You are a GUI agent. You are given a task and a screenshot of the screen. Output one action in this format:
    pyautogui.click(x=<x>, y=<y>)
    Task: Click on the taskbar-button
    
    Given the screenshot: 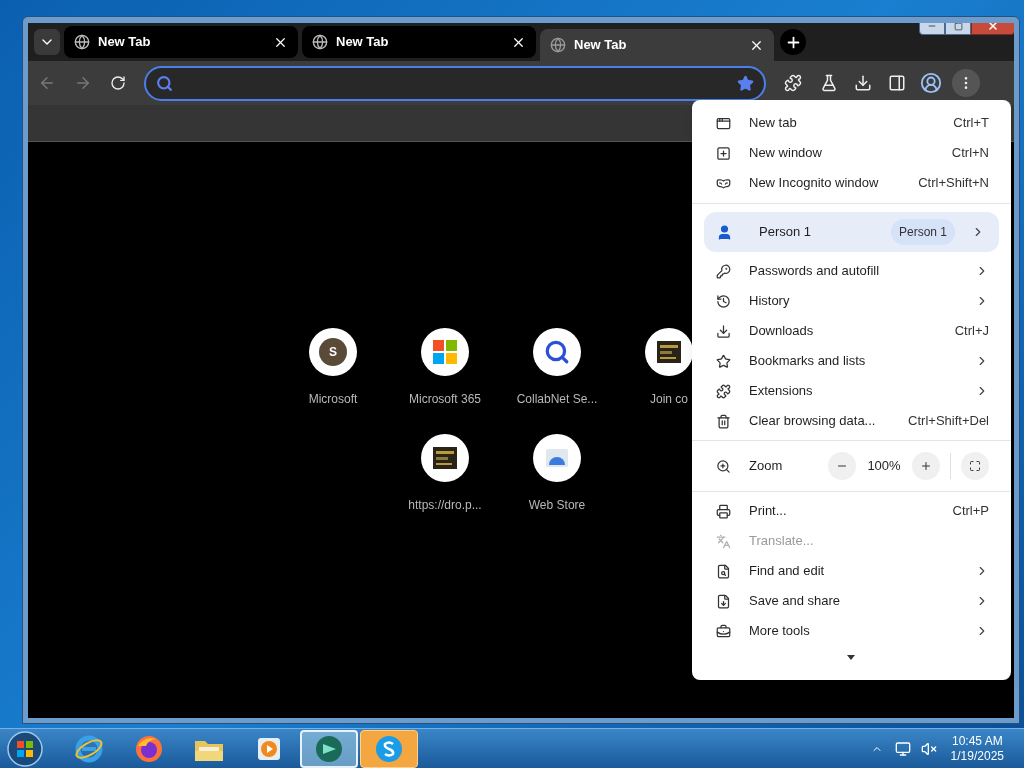 What is the action you would take?
    pyautogui.click(x=389, y=748)
    